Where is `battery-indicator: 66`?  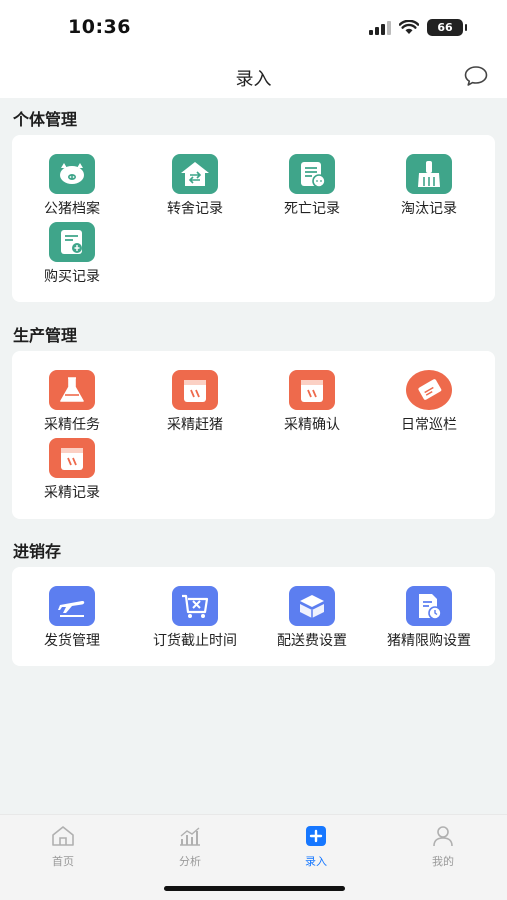
battery-indicator: 66 is located at coordinates (447, 27).